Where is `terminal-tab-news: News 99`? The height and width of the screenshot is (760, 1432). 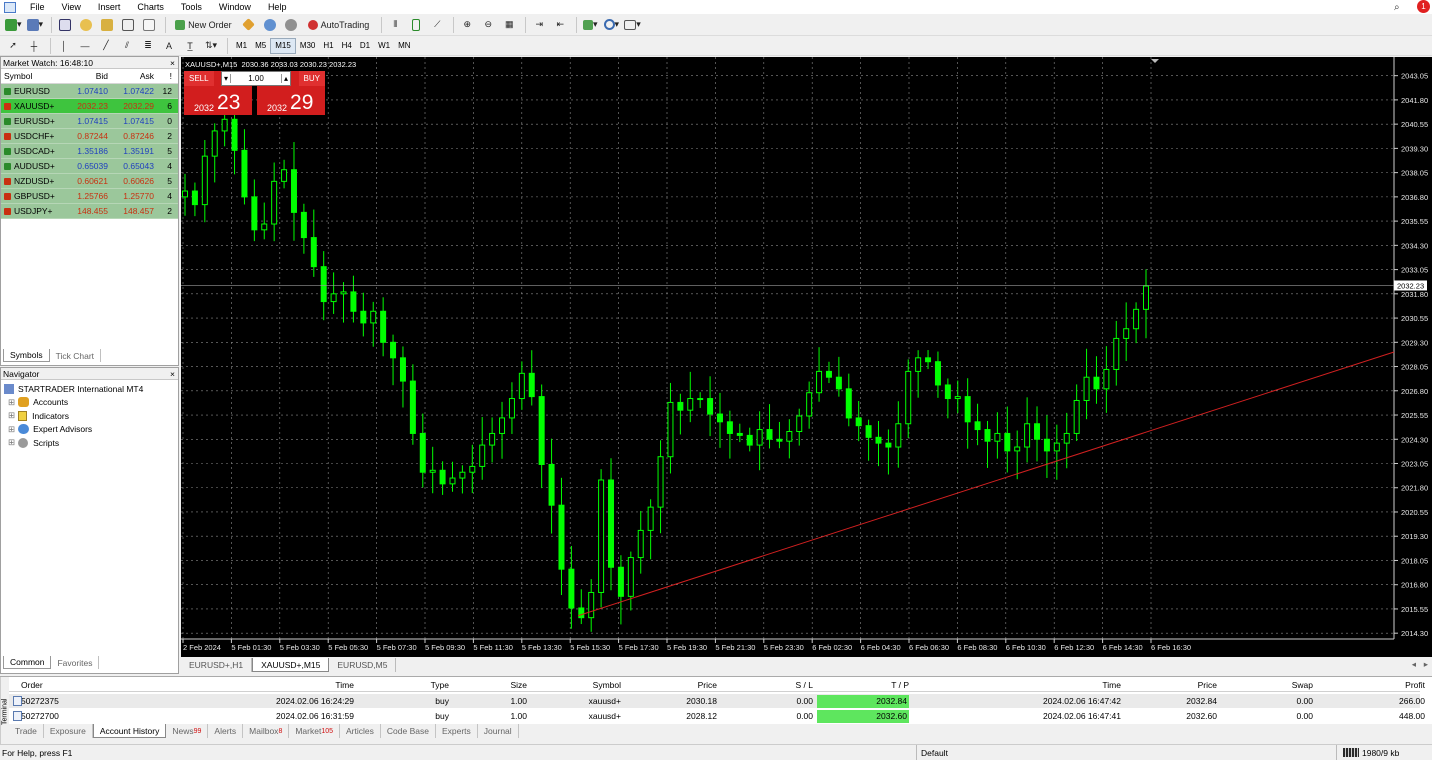
terminal-tab-news: News 99 is located at coordinates (187, 731).